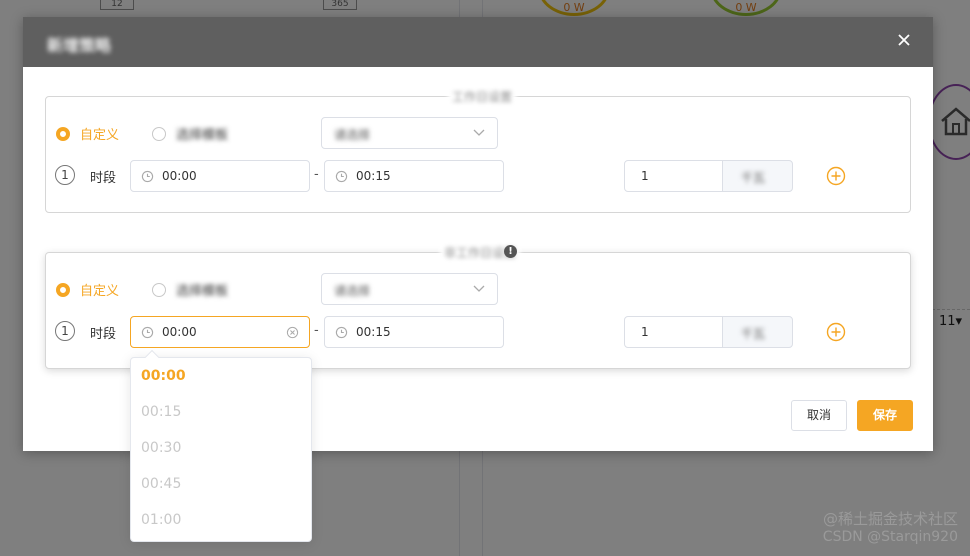 The height and width of the screenshot is (556, 970). What do you see at coordinates (510, 251) in the screenshot?
I see `info-icon: !` at bounding box center [510, 251].